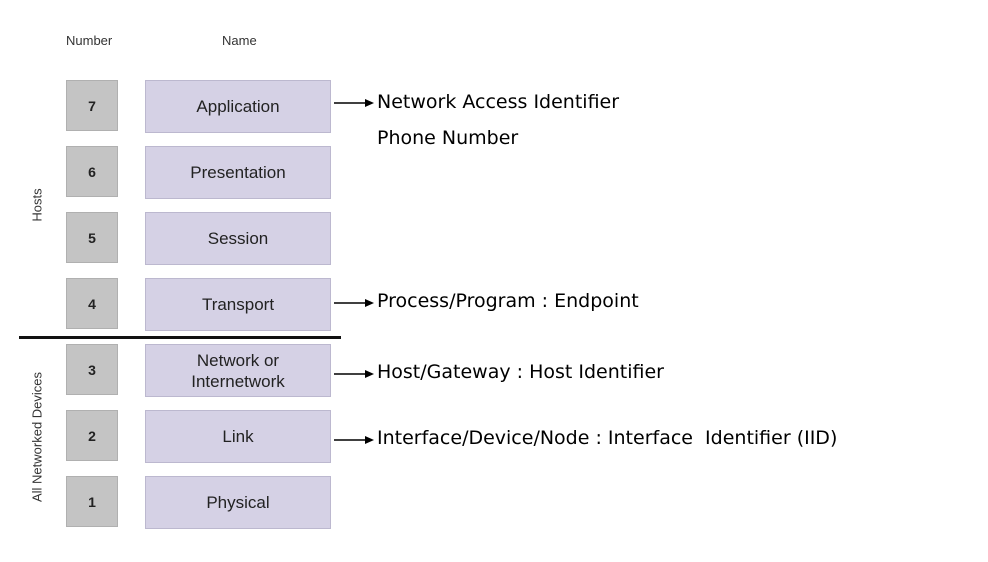 This screenshot has width=988, height=562. I want to click on layer-1-name: Physical, so click(238, 502).